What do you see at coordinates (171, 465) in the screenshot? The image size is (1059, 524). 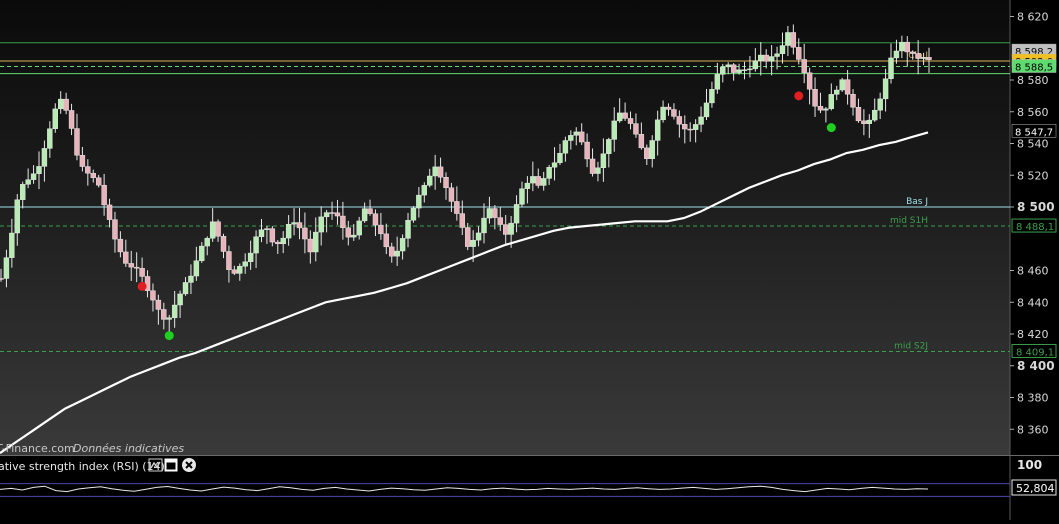 I see `rsi-maximize-icon` at bounding box center [171, 465].